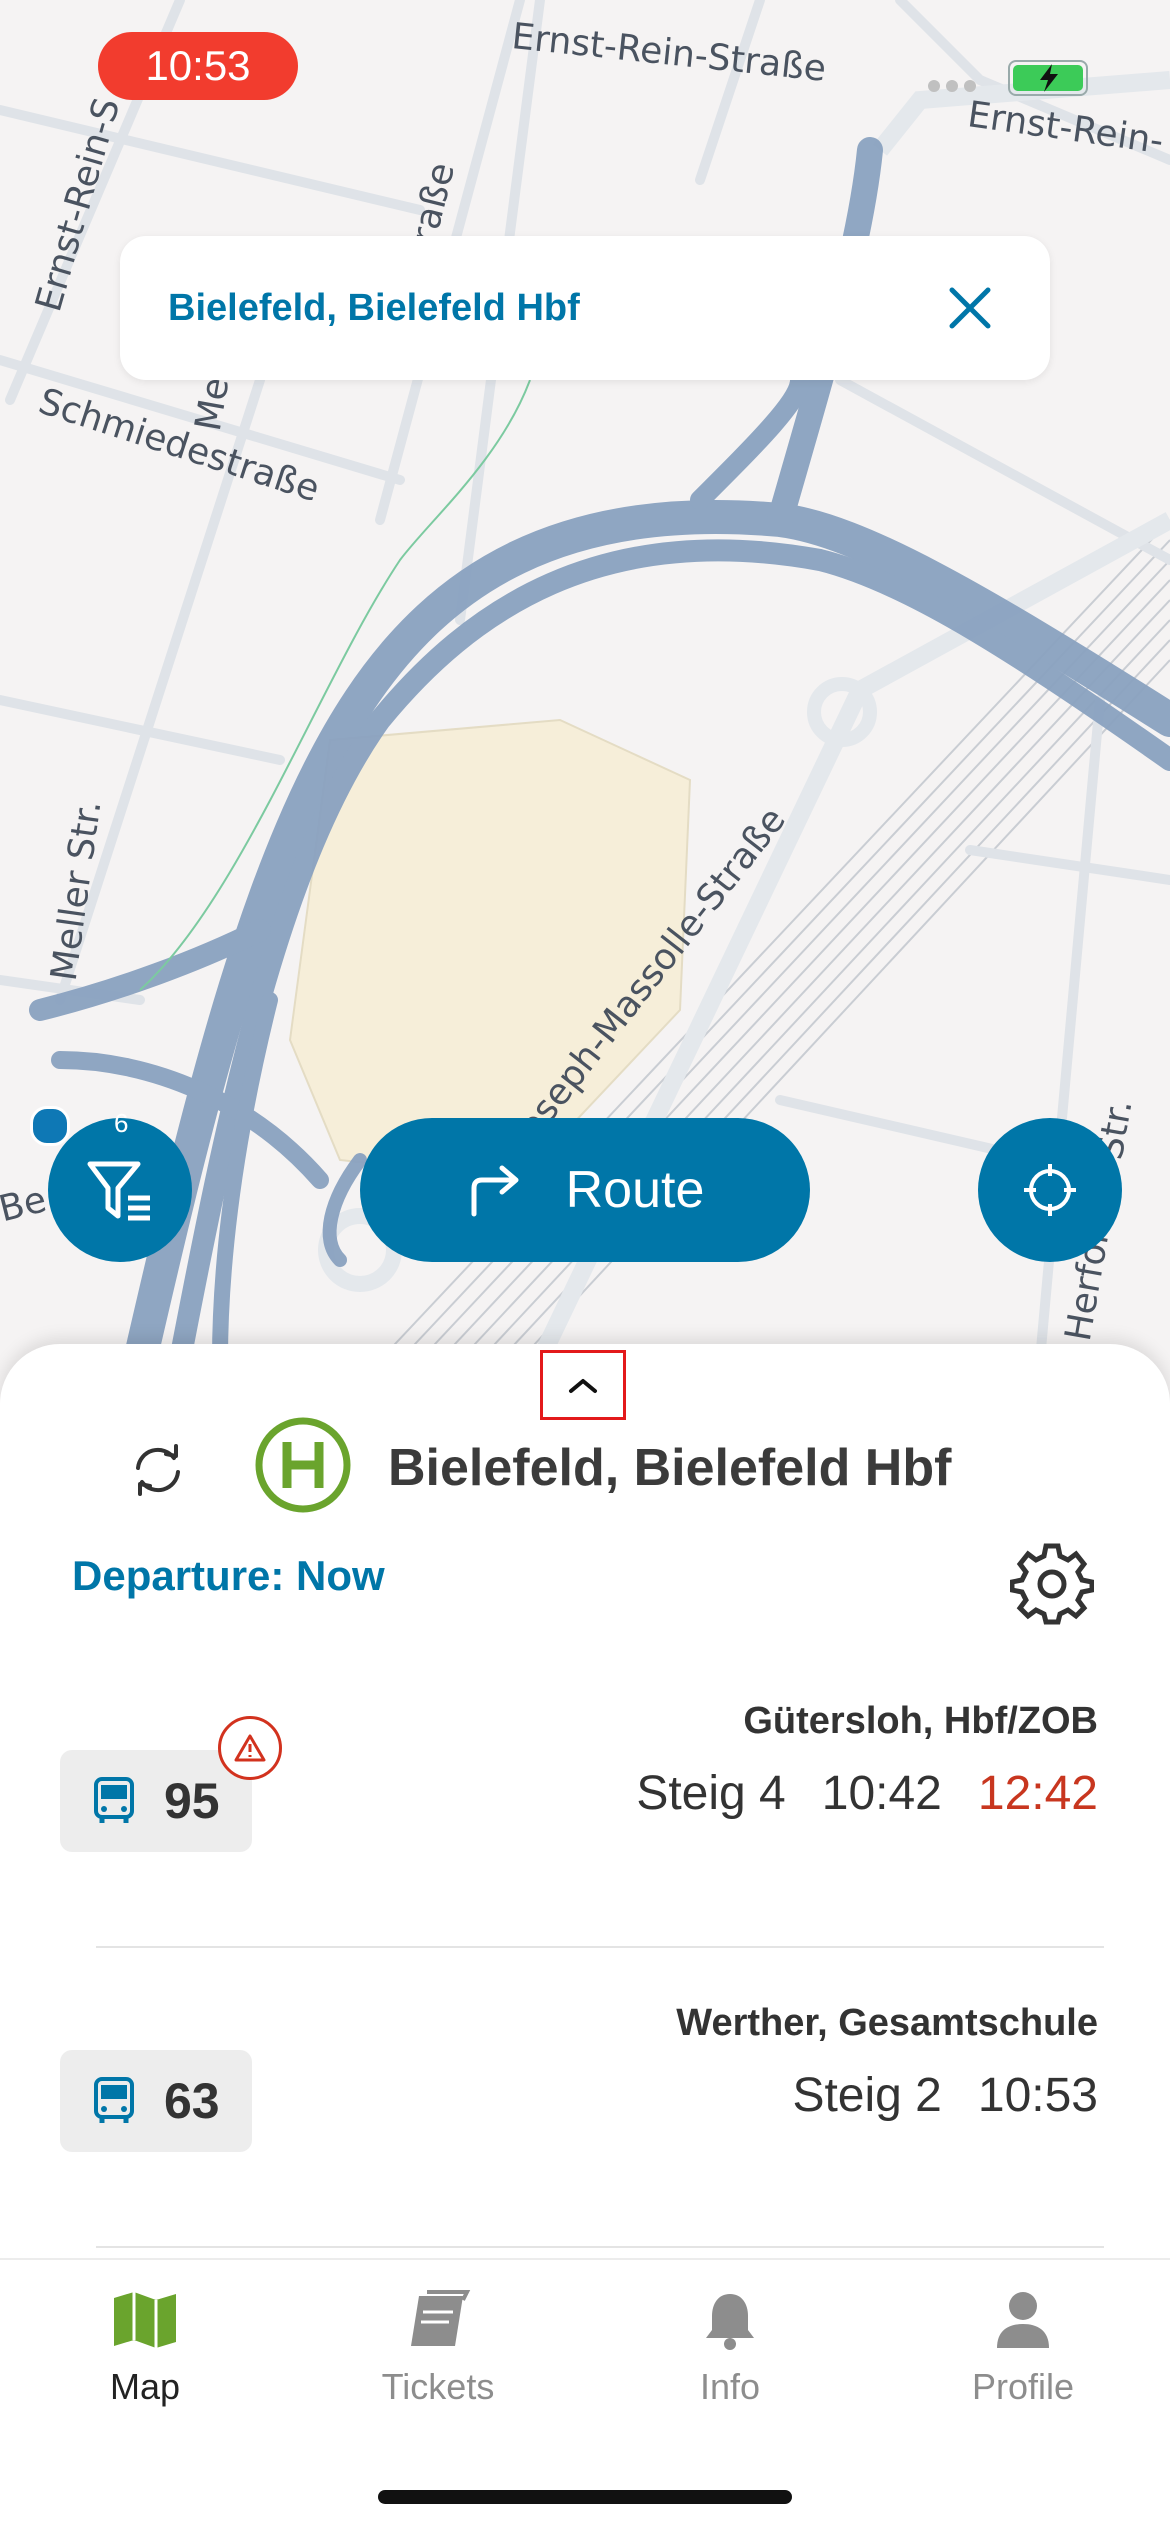 This screenshot has height=2534, width=1170. I want to click on route-button: Route, so click(585, 1190).